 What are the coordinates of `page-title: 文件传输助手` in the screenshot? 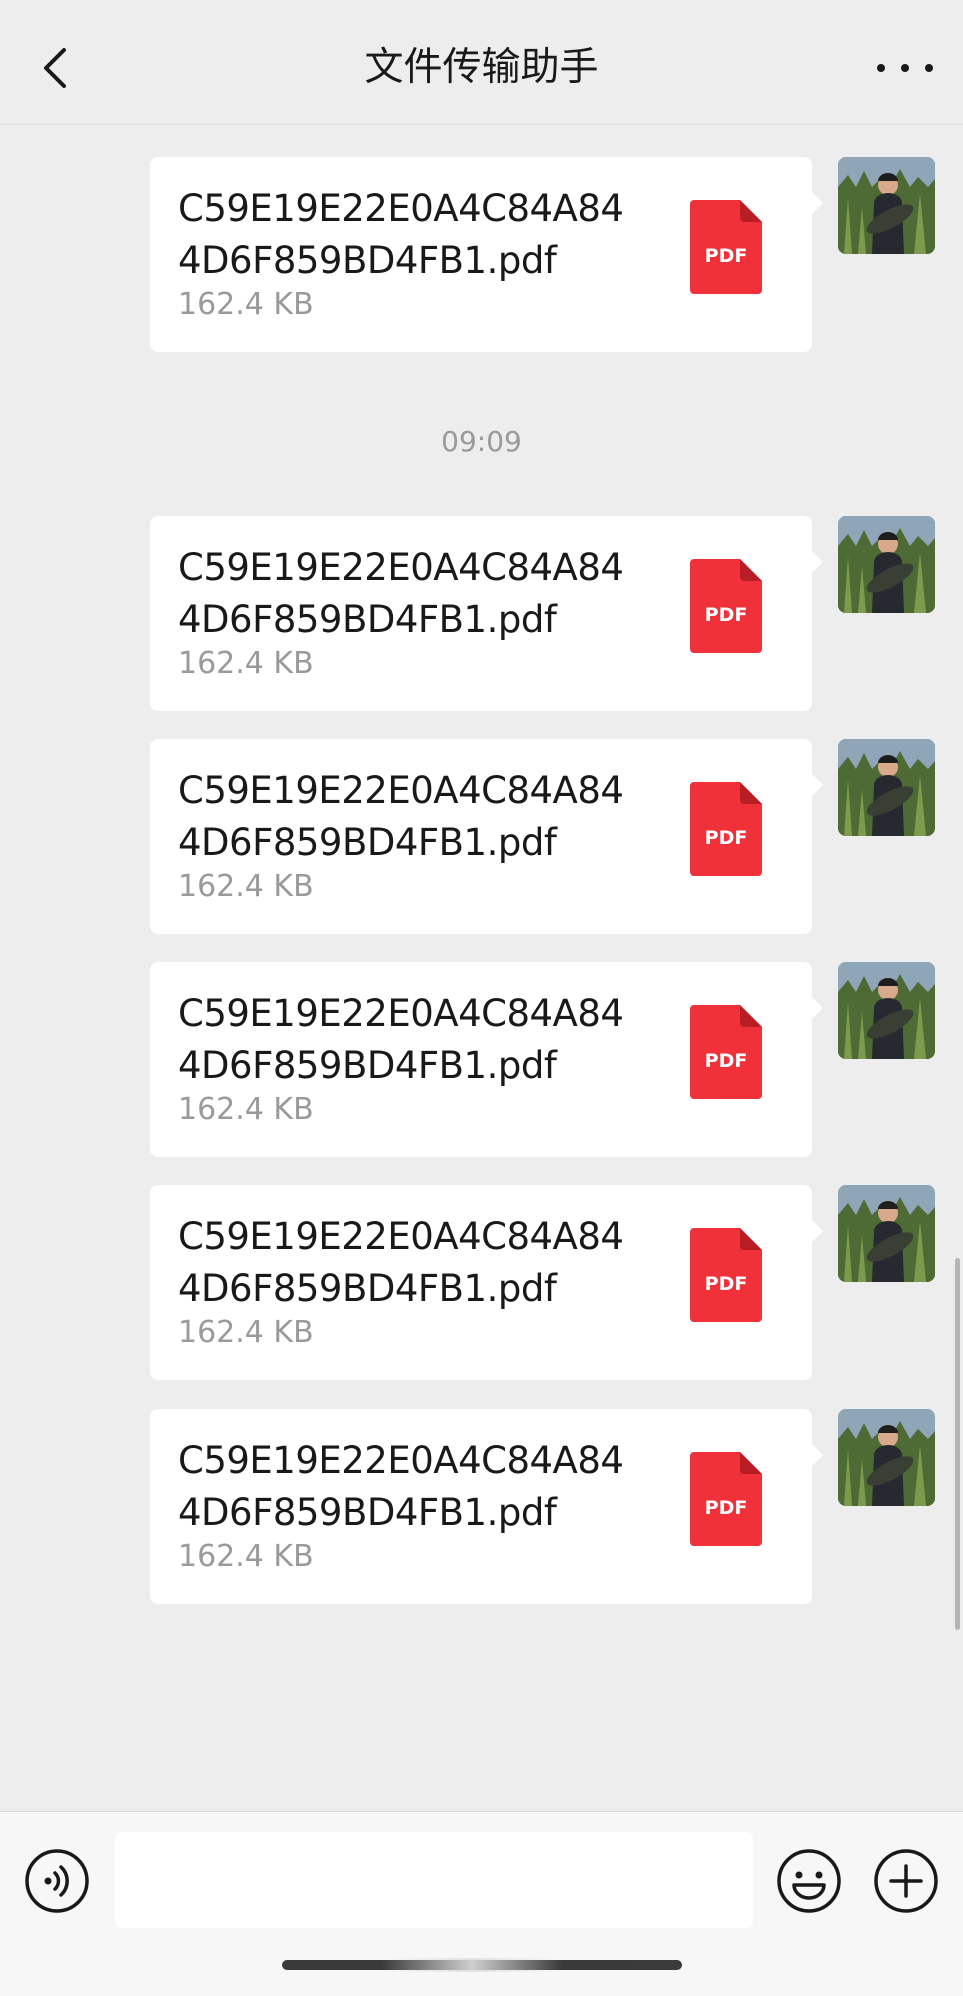 It's located at (481, 67).